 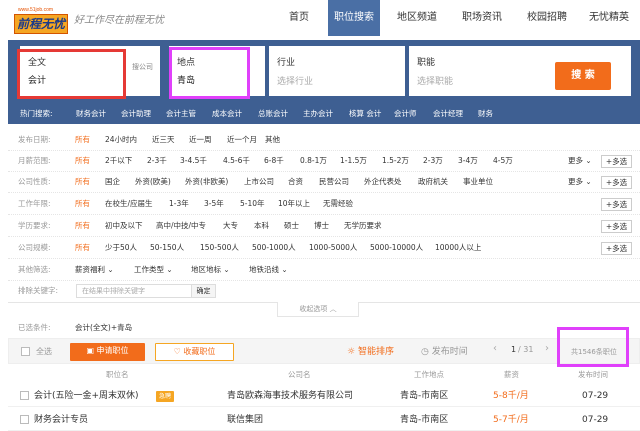 What do you see at coordinates (25, 351) in the screenshot?
I see `select-all-checkbox` at bounding box center [25, 351].